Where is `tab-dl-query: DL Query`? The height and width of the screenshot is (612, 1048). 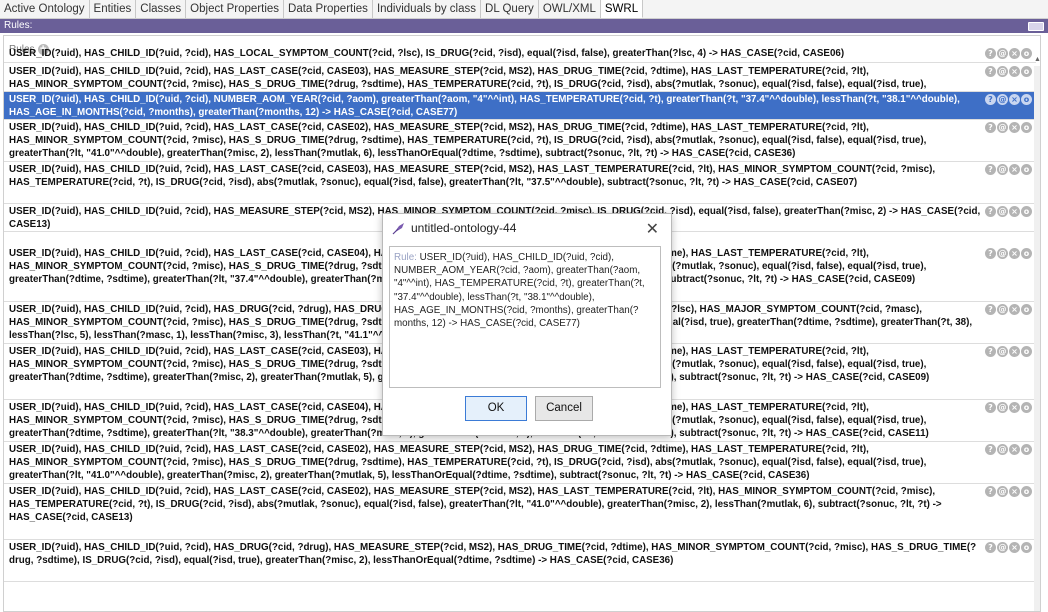
tab-dl-query: DL Query is located at coordinates (510, 9).